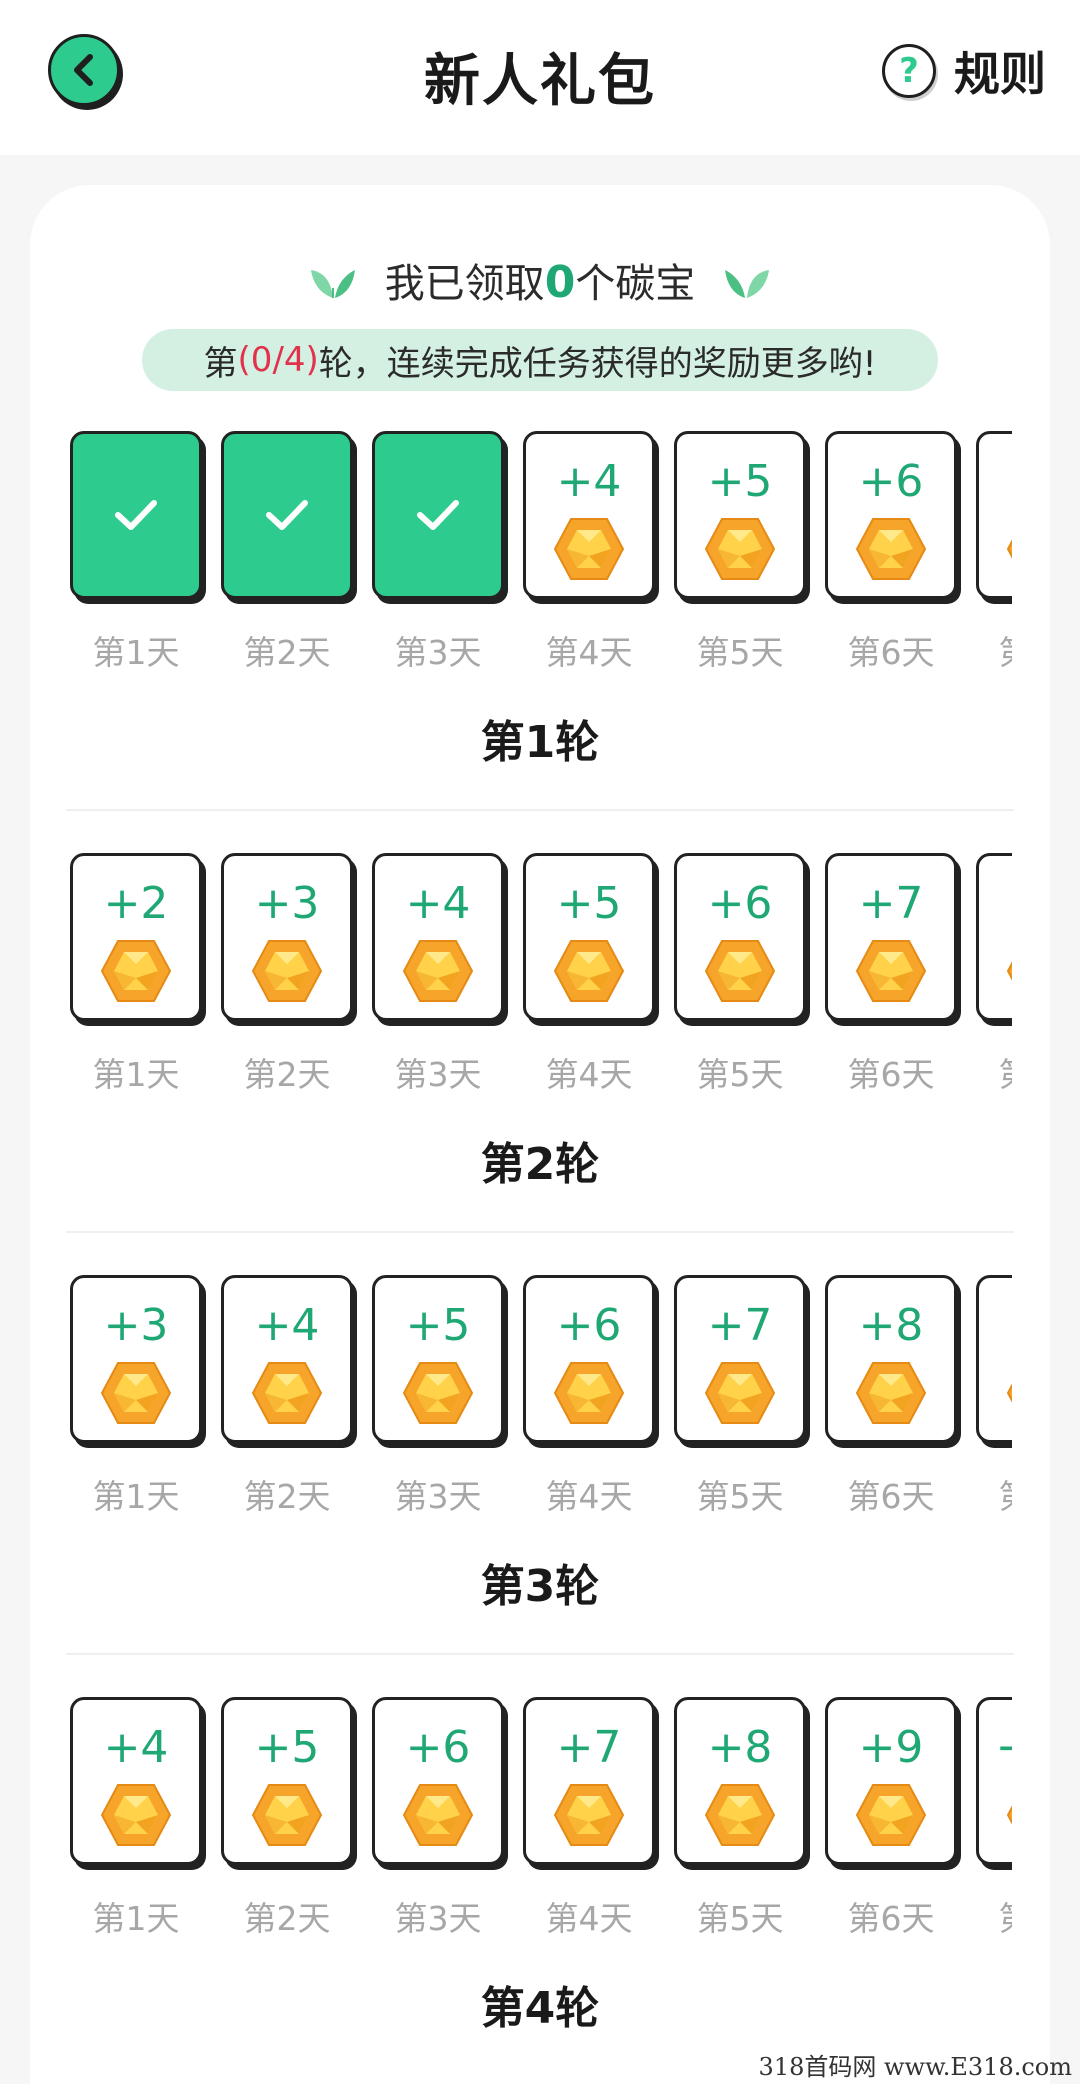  I want to click on day-label: 第1天, so click(136, 1496).